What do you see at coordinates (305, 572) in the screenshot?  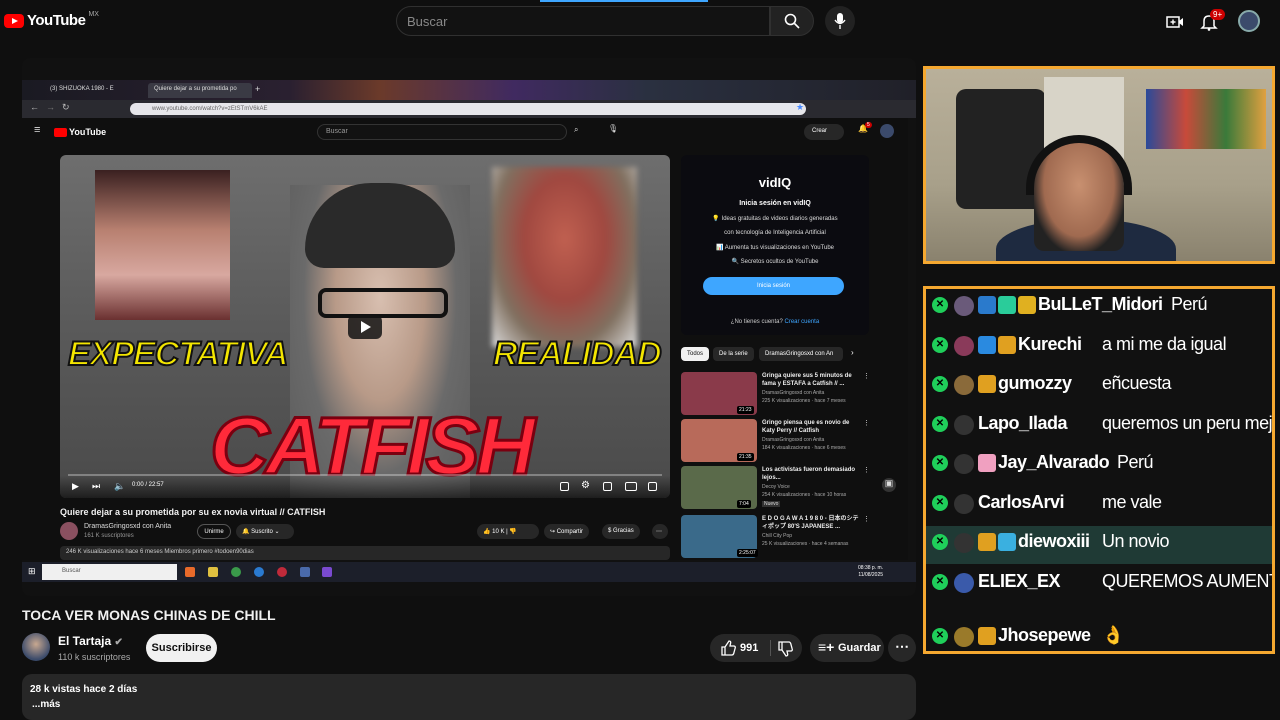 I see `steam-icon` at bounding box center [305, 572].